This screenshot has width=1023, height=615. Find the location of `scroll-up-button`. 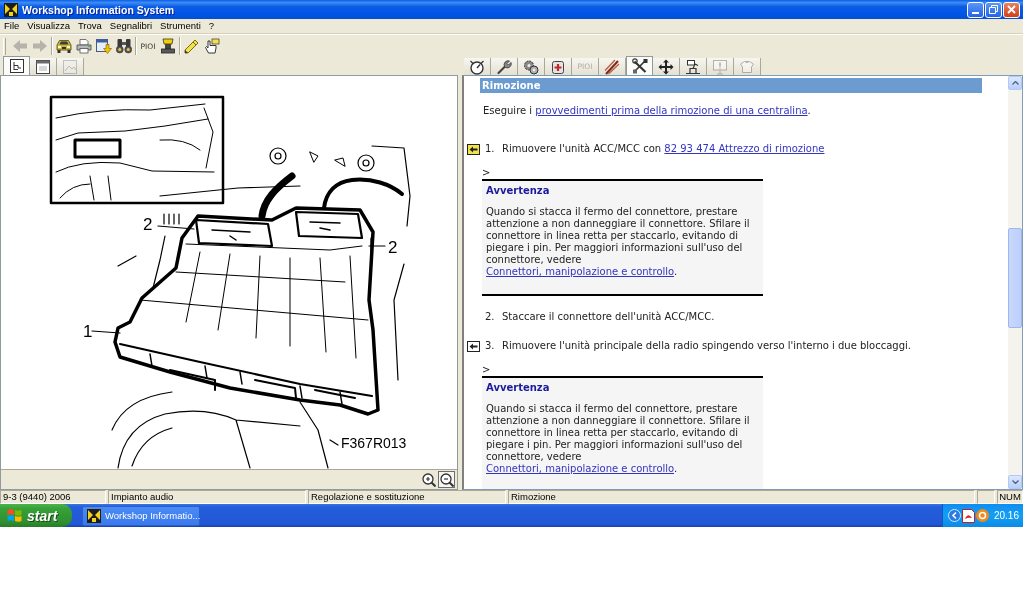

scroll-up-button is located at coordinates (1015, 83).